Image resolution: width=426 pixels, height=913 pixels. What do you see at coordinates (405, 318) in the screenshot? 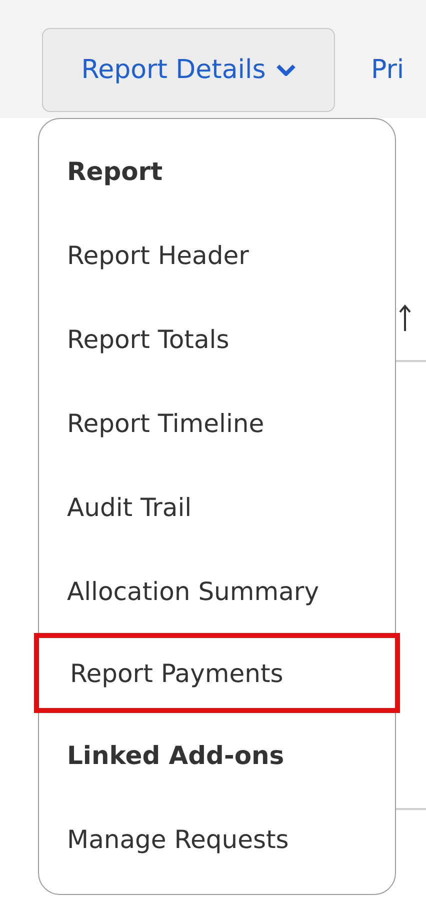
I see `sort-arrow-icon` at bounding box center [405, 318].